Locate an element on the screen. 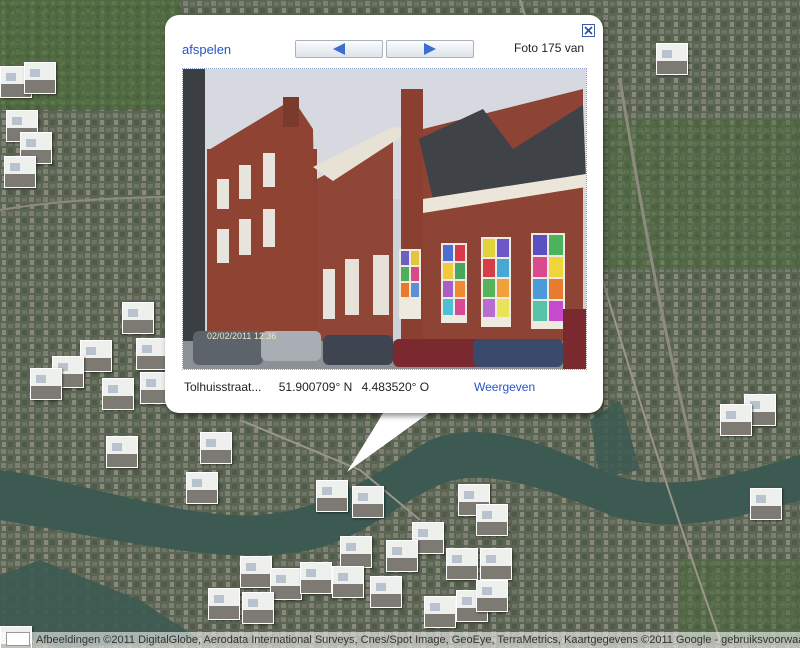 The height and width of the screenshot is (648, 800). photo-timestamp: 02/02/2011 12:36 is located at coordinates (241, 336).